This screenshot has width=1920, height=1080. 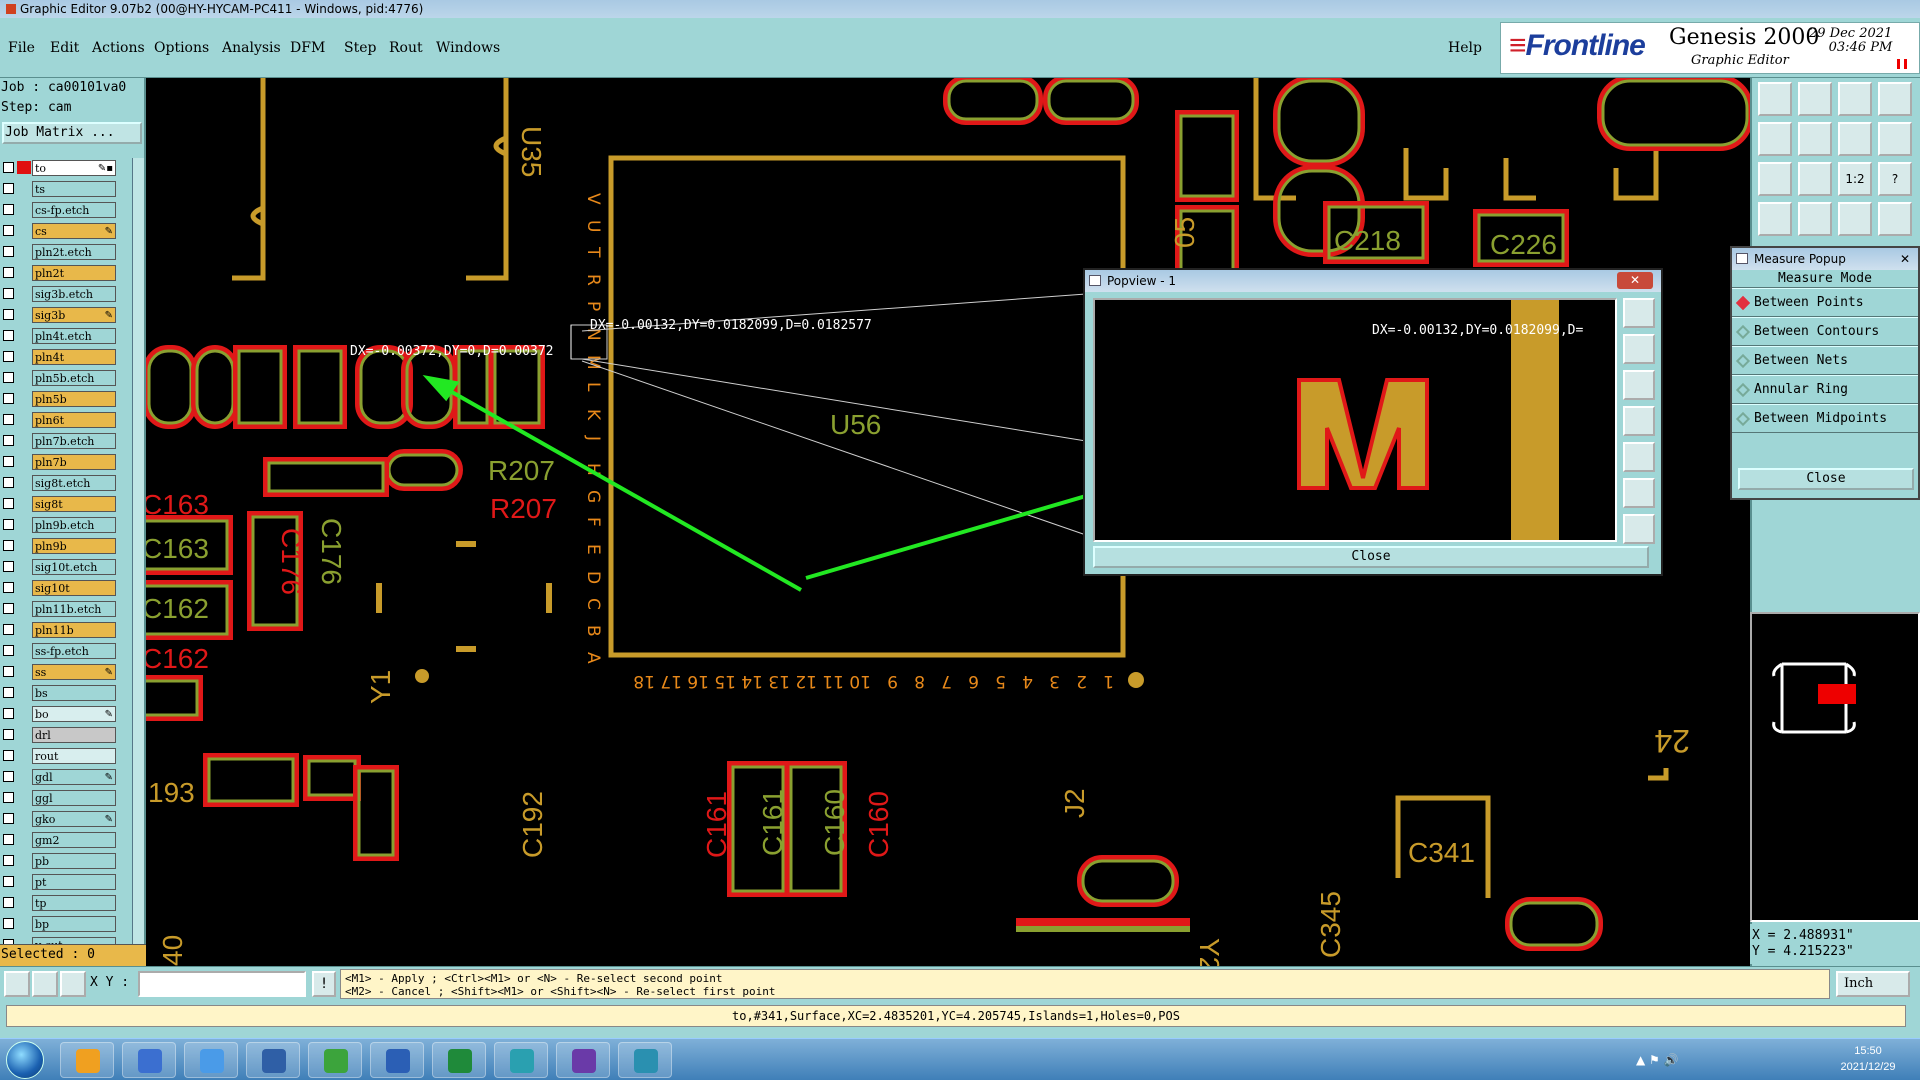 What do you see at coordinates (1825, 418) in the screenshot?
I see `measure-option-between-midpoints: Between Midpoints` at bounding box center [1825, 418].